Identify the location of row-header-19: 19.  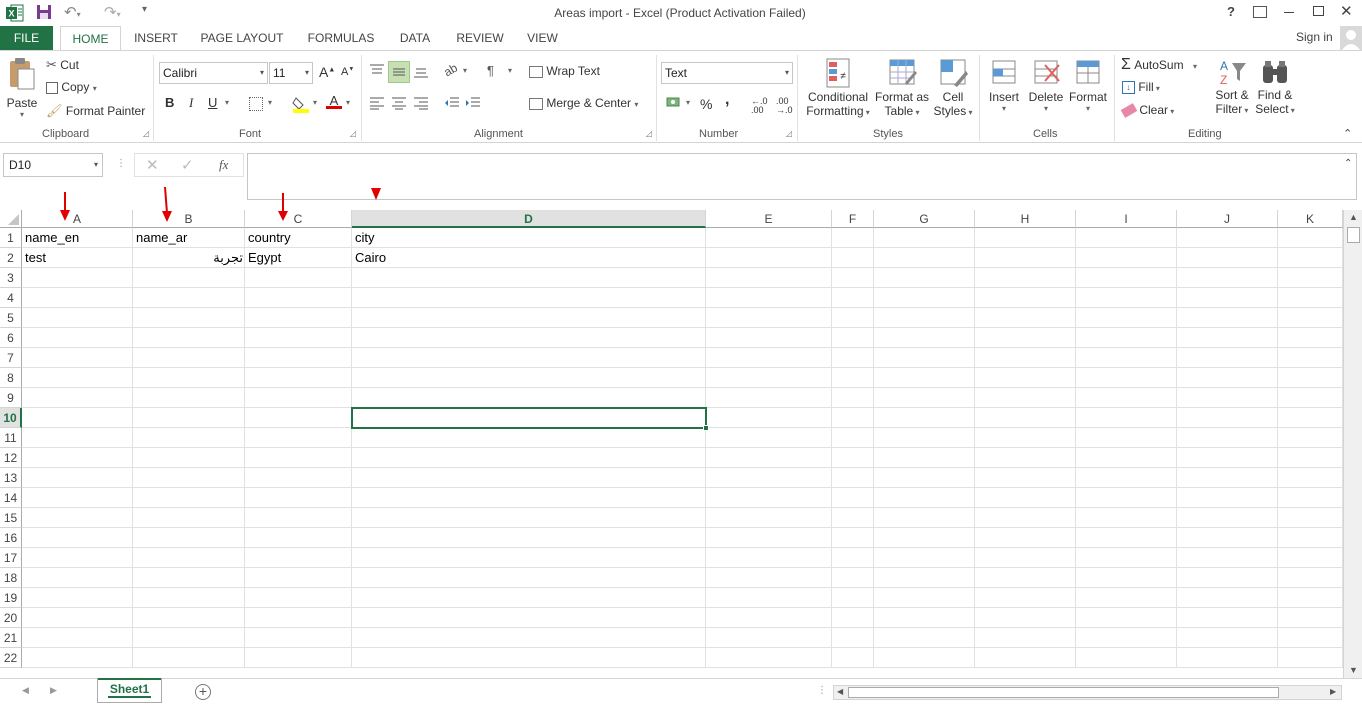
(11, 598).